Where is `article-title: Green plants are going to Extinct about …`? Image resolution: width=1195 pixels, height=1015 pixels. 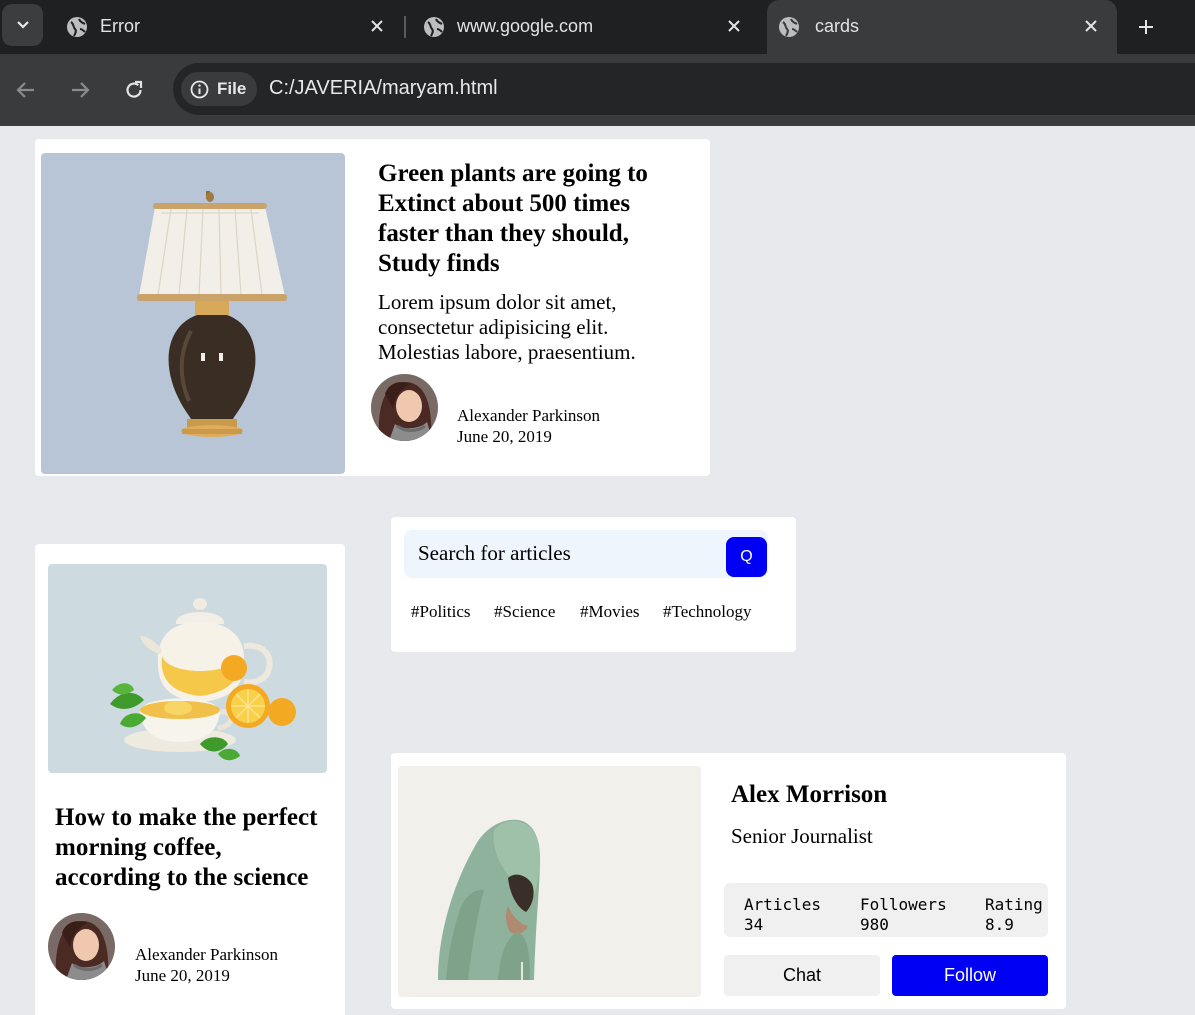
article-title: Green plants are going to Extinct about … is located at coordinates (533, 219).